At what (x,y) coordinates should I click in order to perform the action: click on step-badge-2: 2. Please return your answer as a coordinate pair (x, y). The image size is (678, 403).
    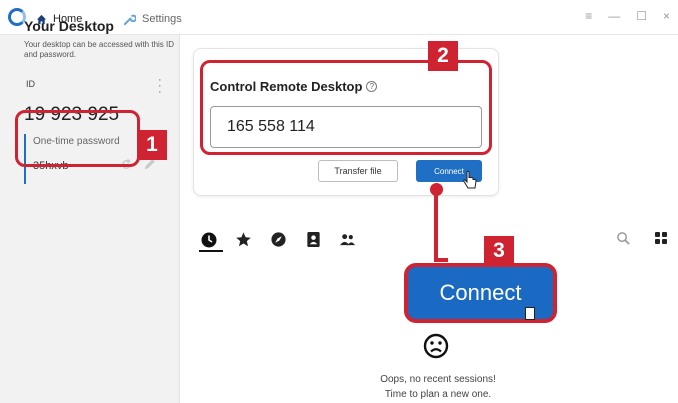
    Looking at the image, I should click on (443, 56).